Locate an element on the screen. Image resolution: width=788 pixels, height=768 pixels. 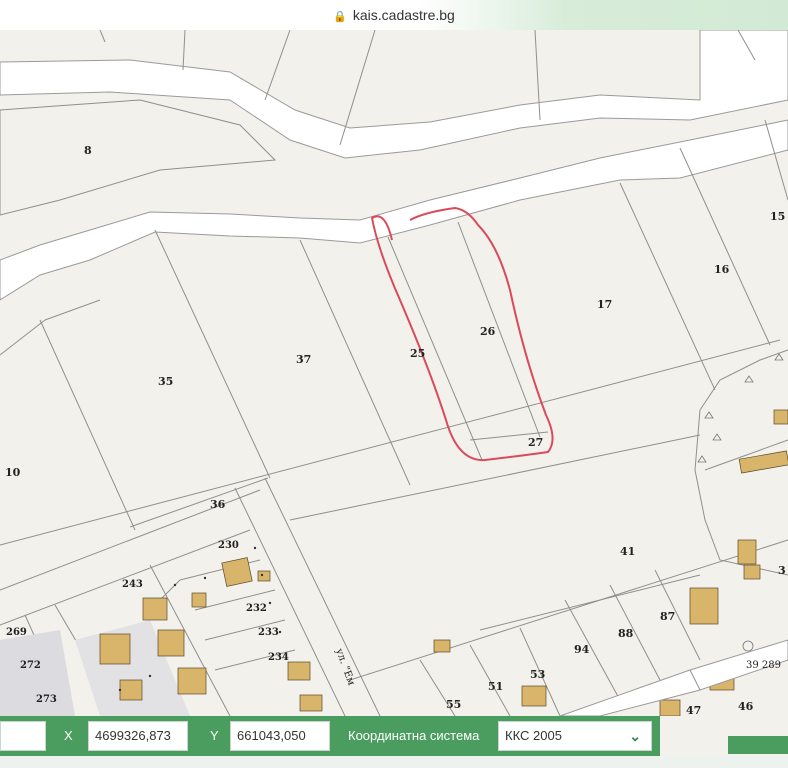
parcel-26: 26 is located at coordinates (488, 331).